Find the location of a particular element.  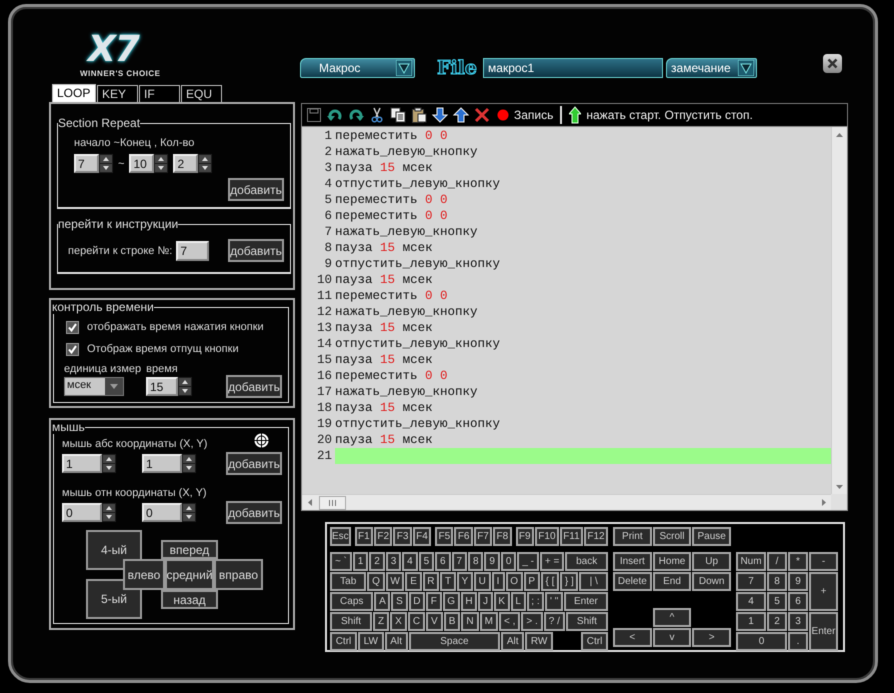

keyboard-key: } ] is located at coordinates (569, 581).